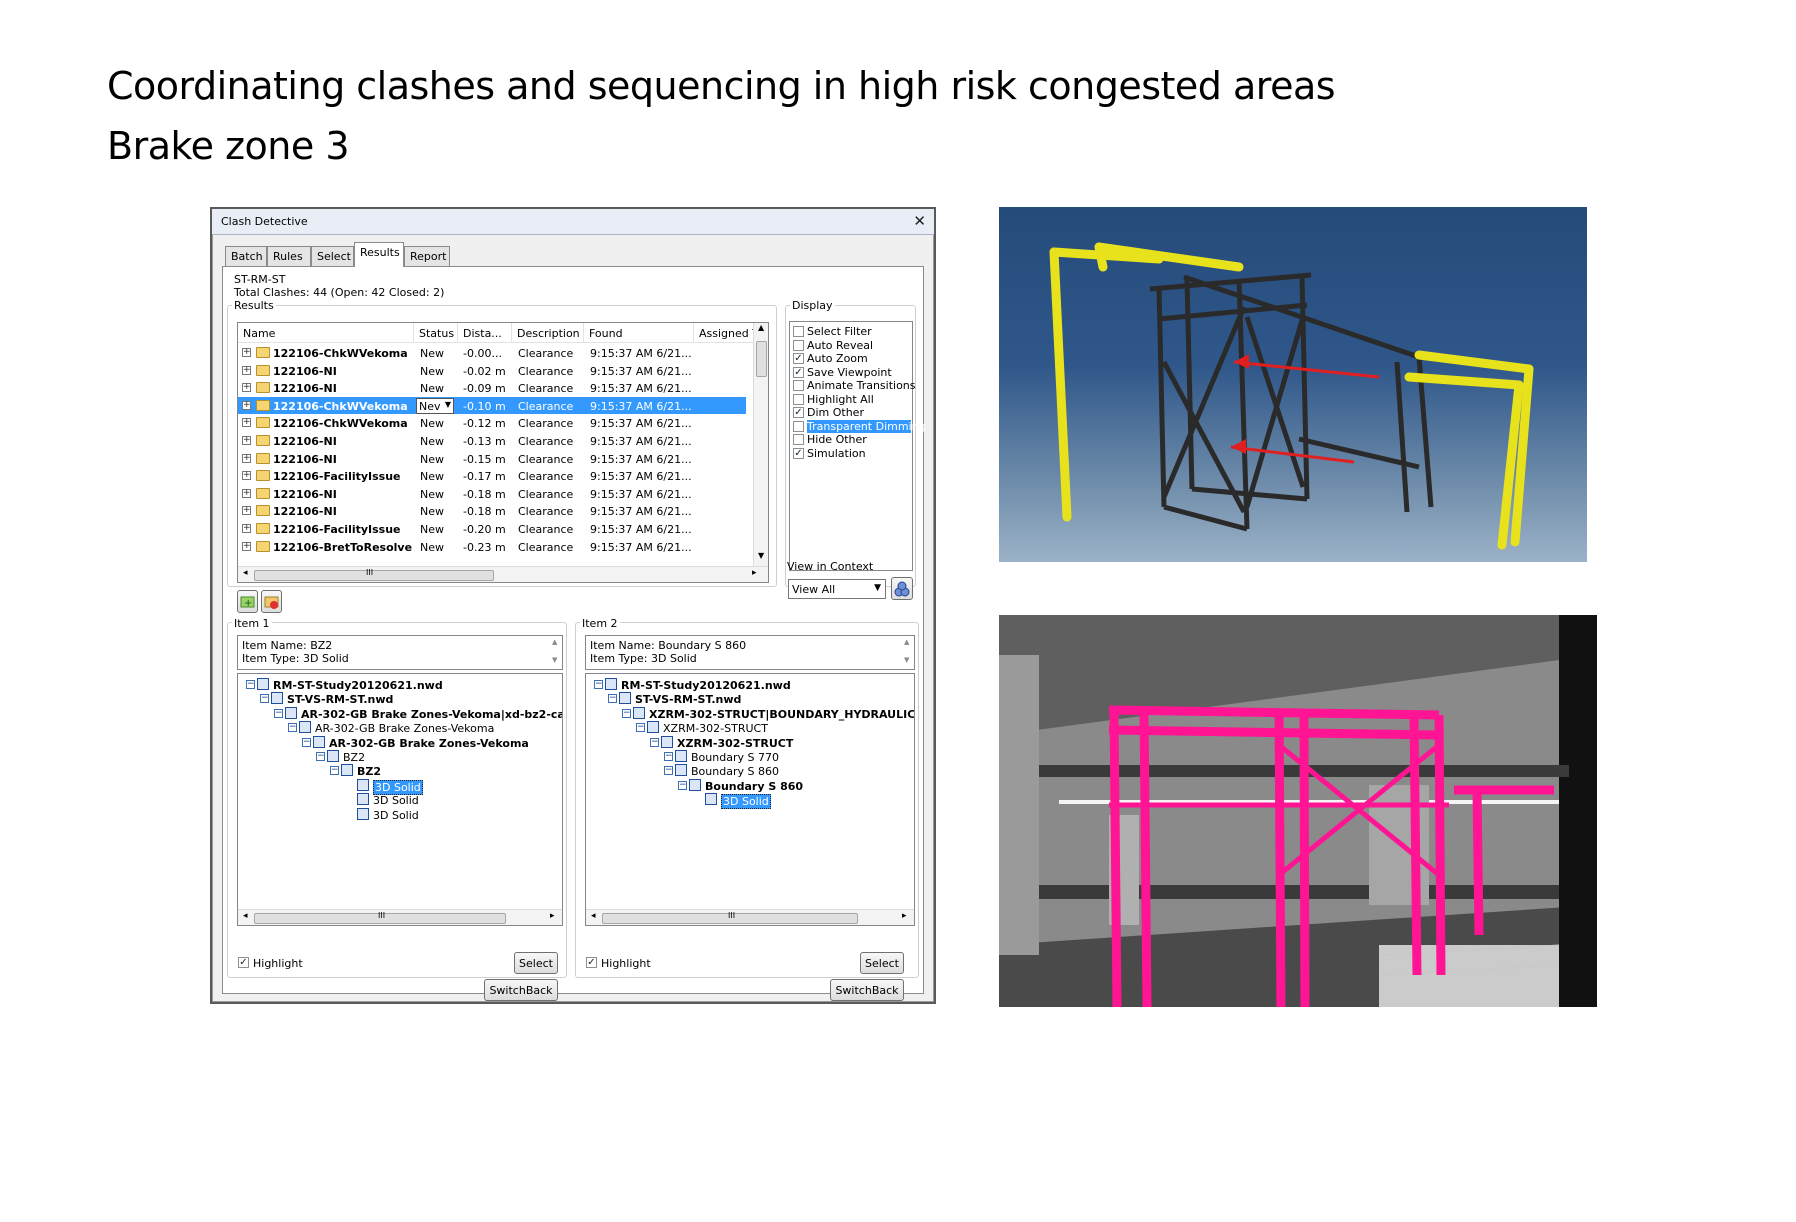 The image size is (1796, 1222). Describe the element at coordinates (432, 353) in the screenshot. I see `result-status: New` at that location.